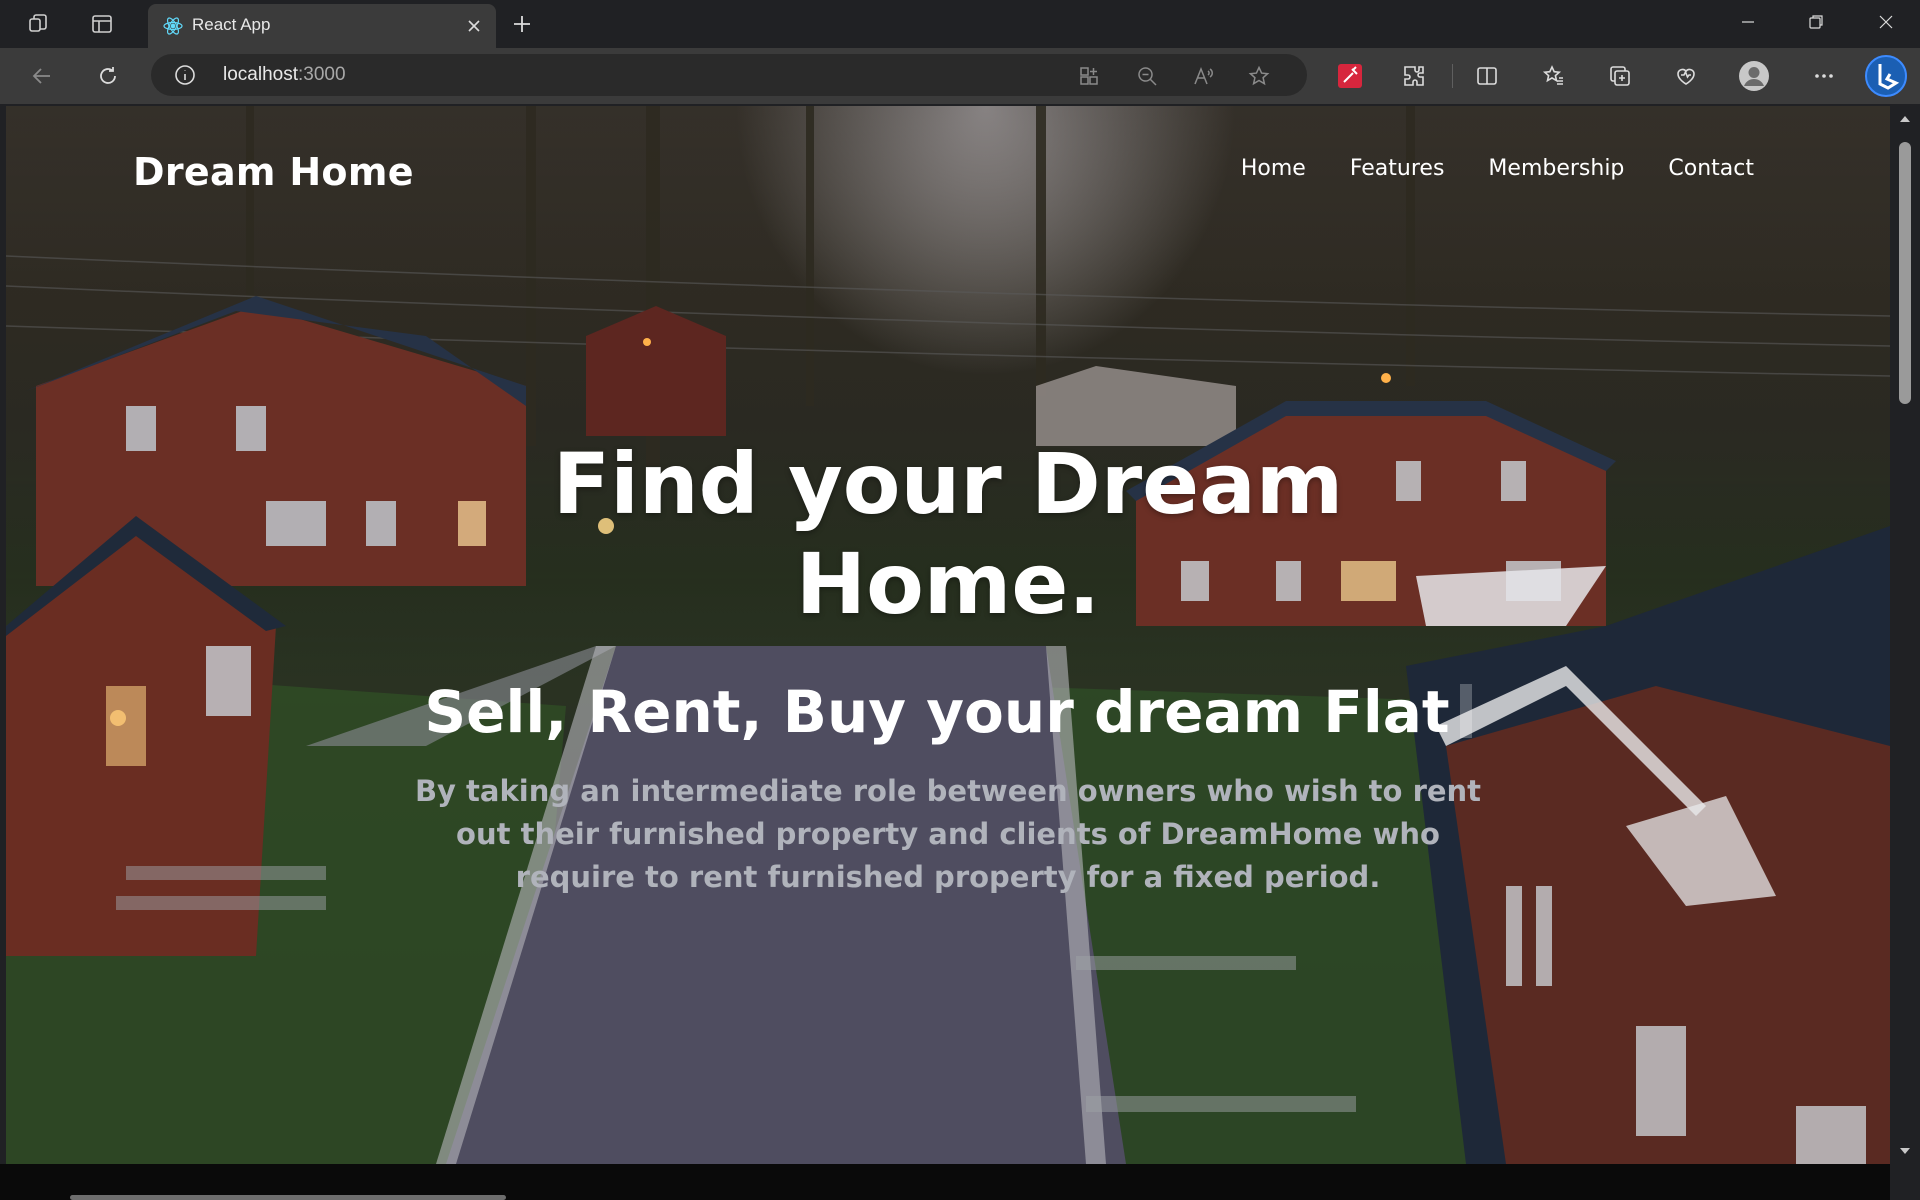 This screenshot has width=1920, height=1200. I want to click on zoom-out-icon, so click(1147, 76).